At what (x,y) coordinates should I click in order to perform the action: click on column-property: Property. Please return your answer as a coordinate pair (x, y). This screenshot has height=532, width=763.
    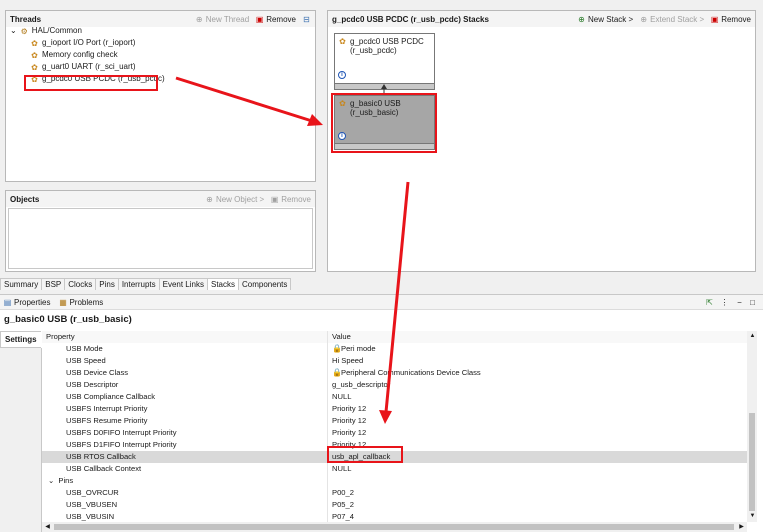
    Looking at the image, I should click on (185, 337).